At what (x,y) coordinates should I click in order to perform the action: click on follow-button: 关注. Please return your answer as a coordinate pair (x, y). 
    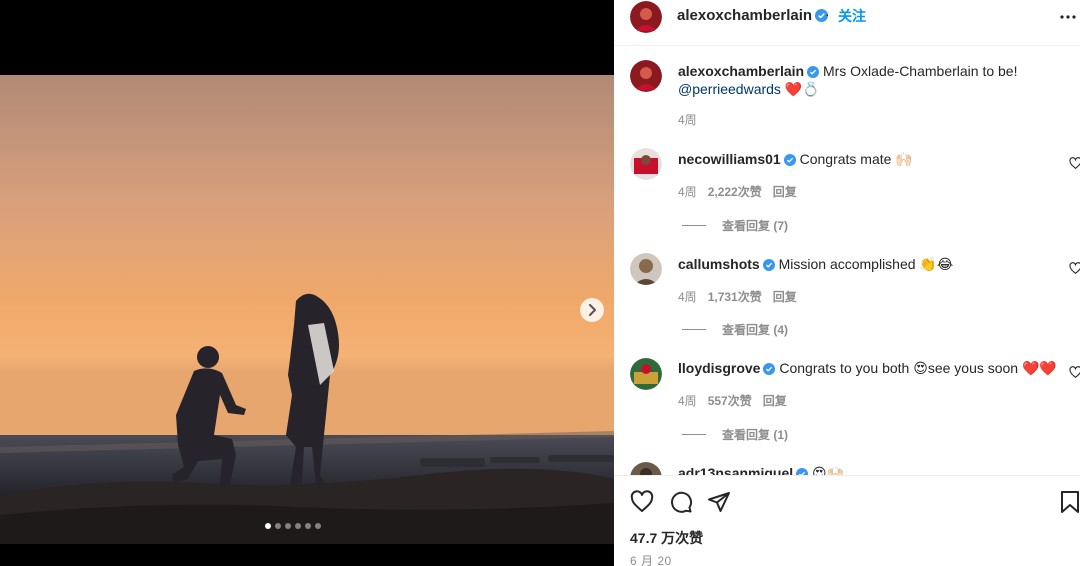
    Looking at the image, I should click on (852, 16).